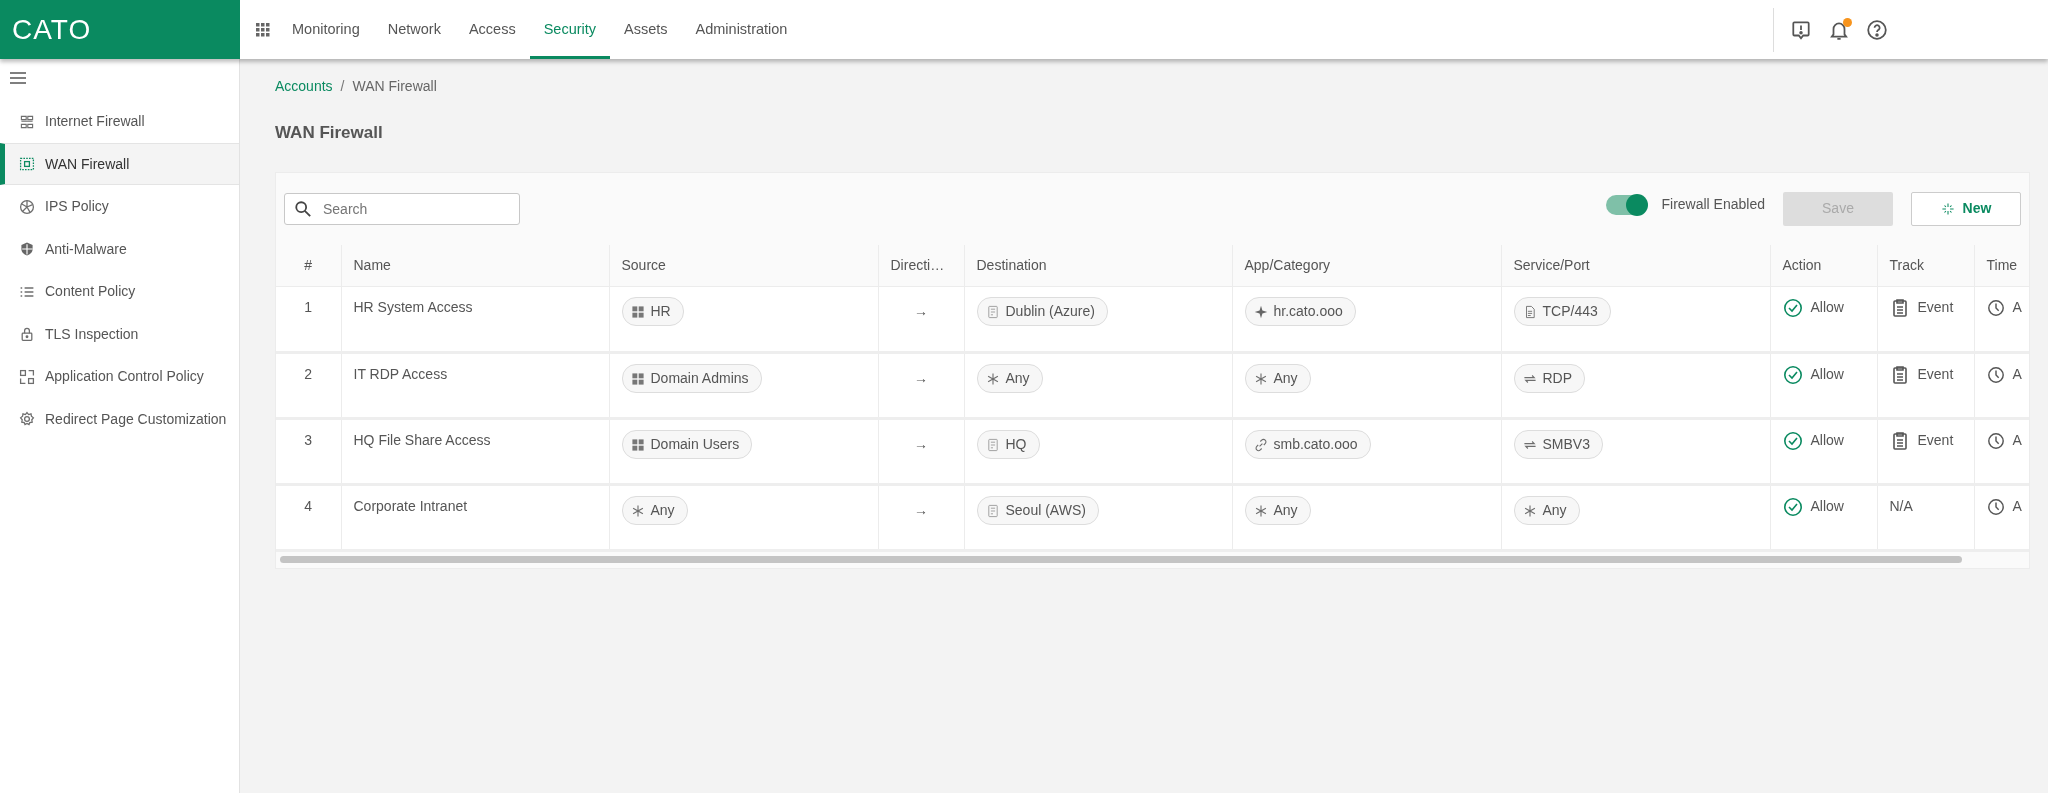 The image size is (2048, 793). Describe the element at coordinates (27, 206) in the screenshot. I see `aperture-icon` at that location.